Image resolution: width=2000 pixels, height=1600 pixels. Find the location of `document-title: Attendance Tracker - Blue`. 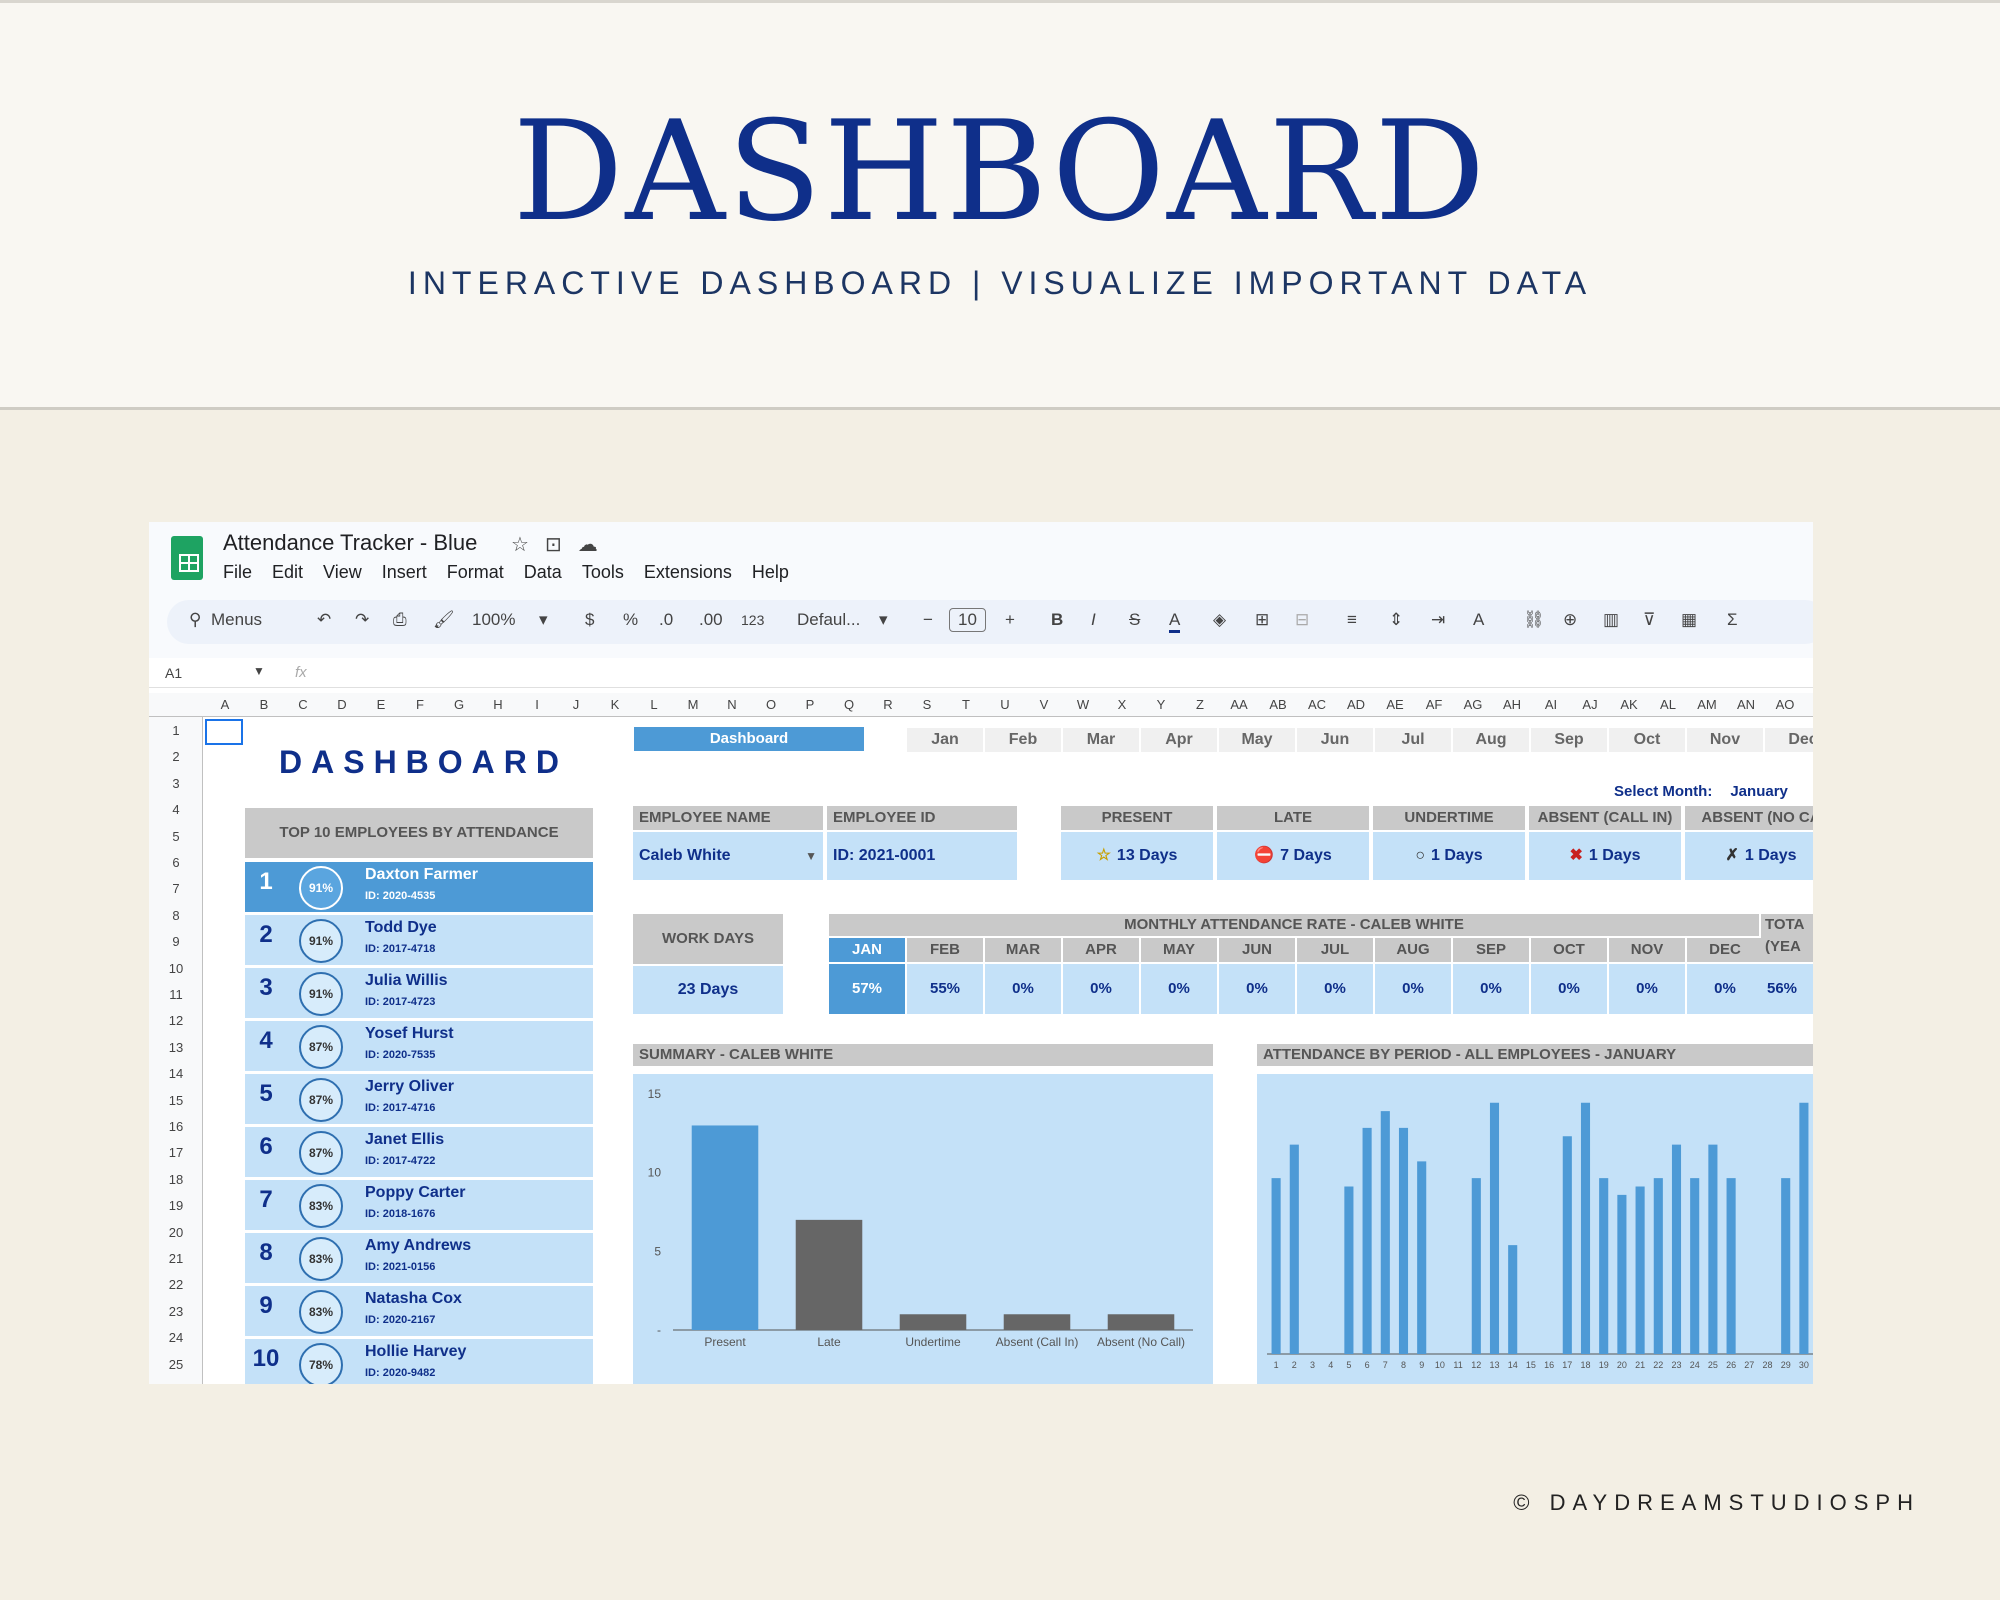

document-title: Attendance Tracker - Blue is located at coordinates (350, 543).